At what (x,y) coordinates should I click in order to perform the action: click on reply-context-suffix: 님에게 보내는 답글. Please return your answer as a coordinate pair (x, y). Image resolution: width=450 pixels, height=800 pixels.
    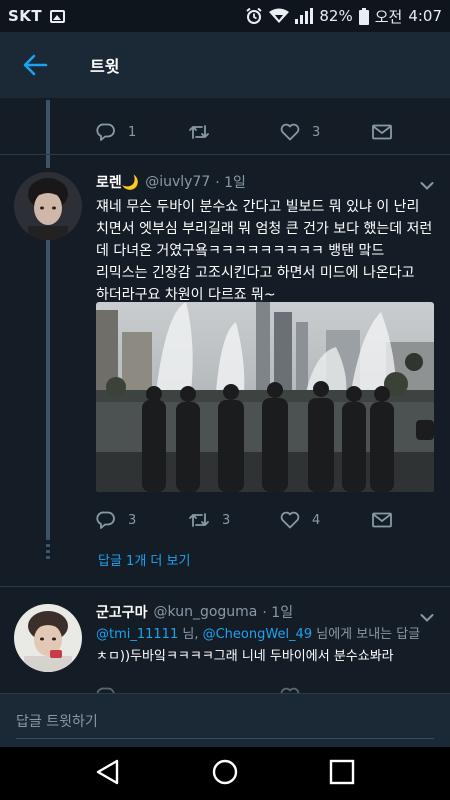
    Looking at the image, I should click on (366, 634).